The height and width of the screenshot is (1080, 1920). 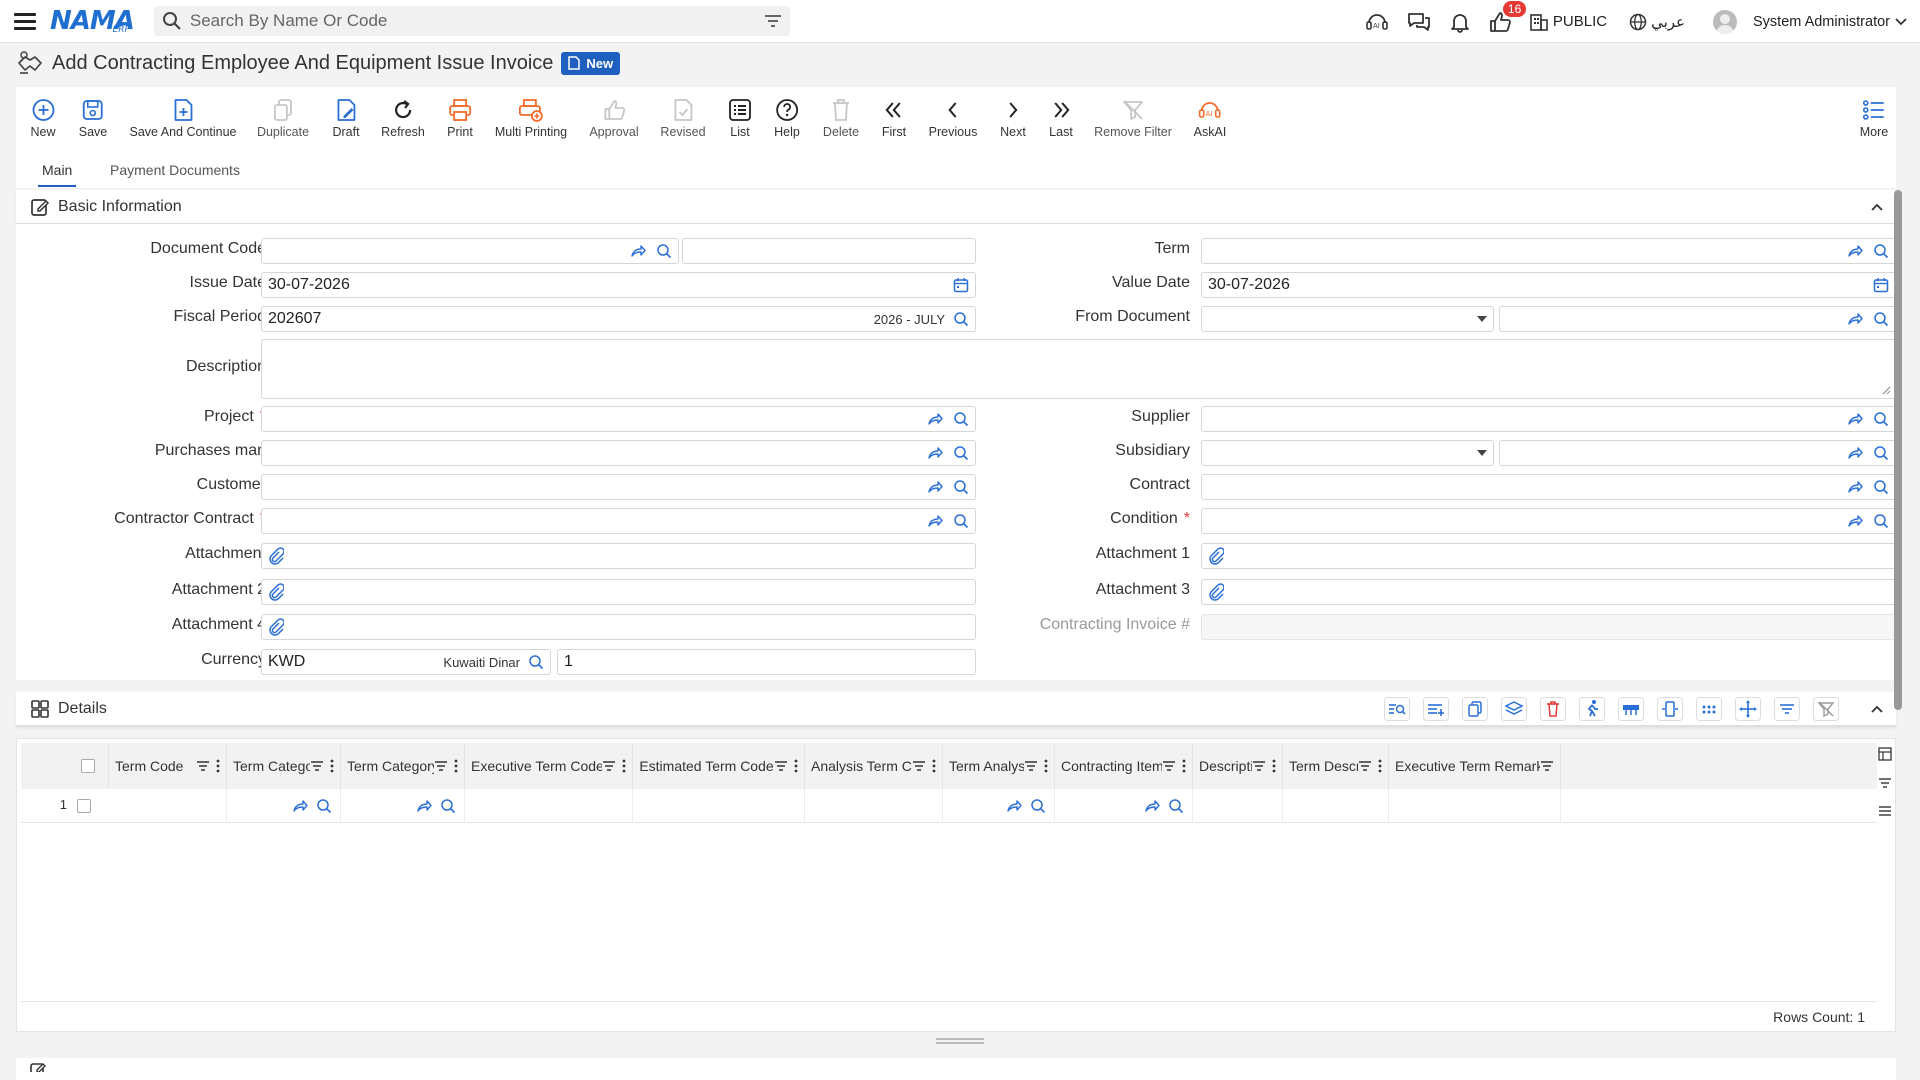 I want to click on column-header: Description, so click(x=1238, y=766).